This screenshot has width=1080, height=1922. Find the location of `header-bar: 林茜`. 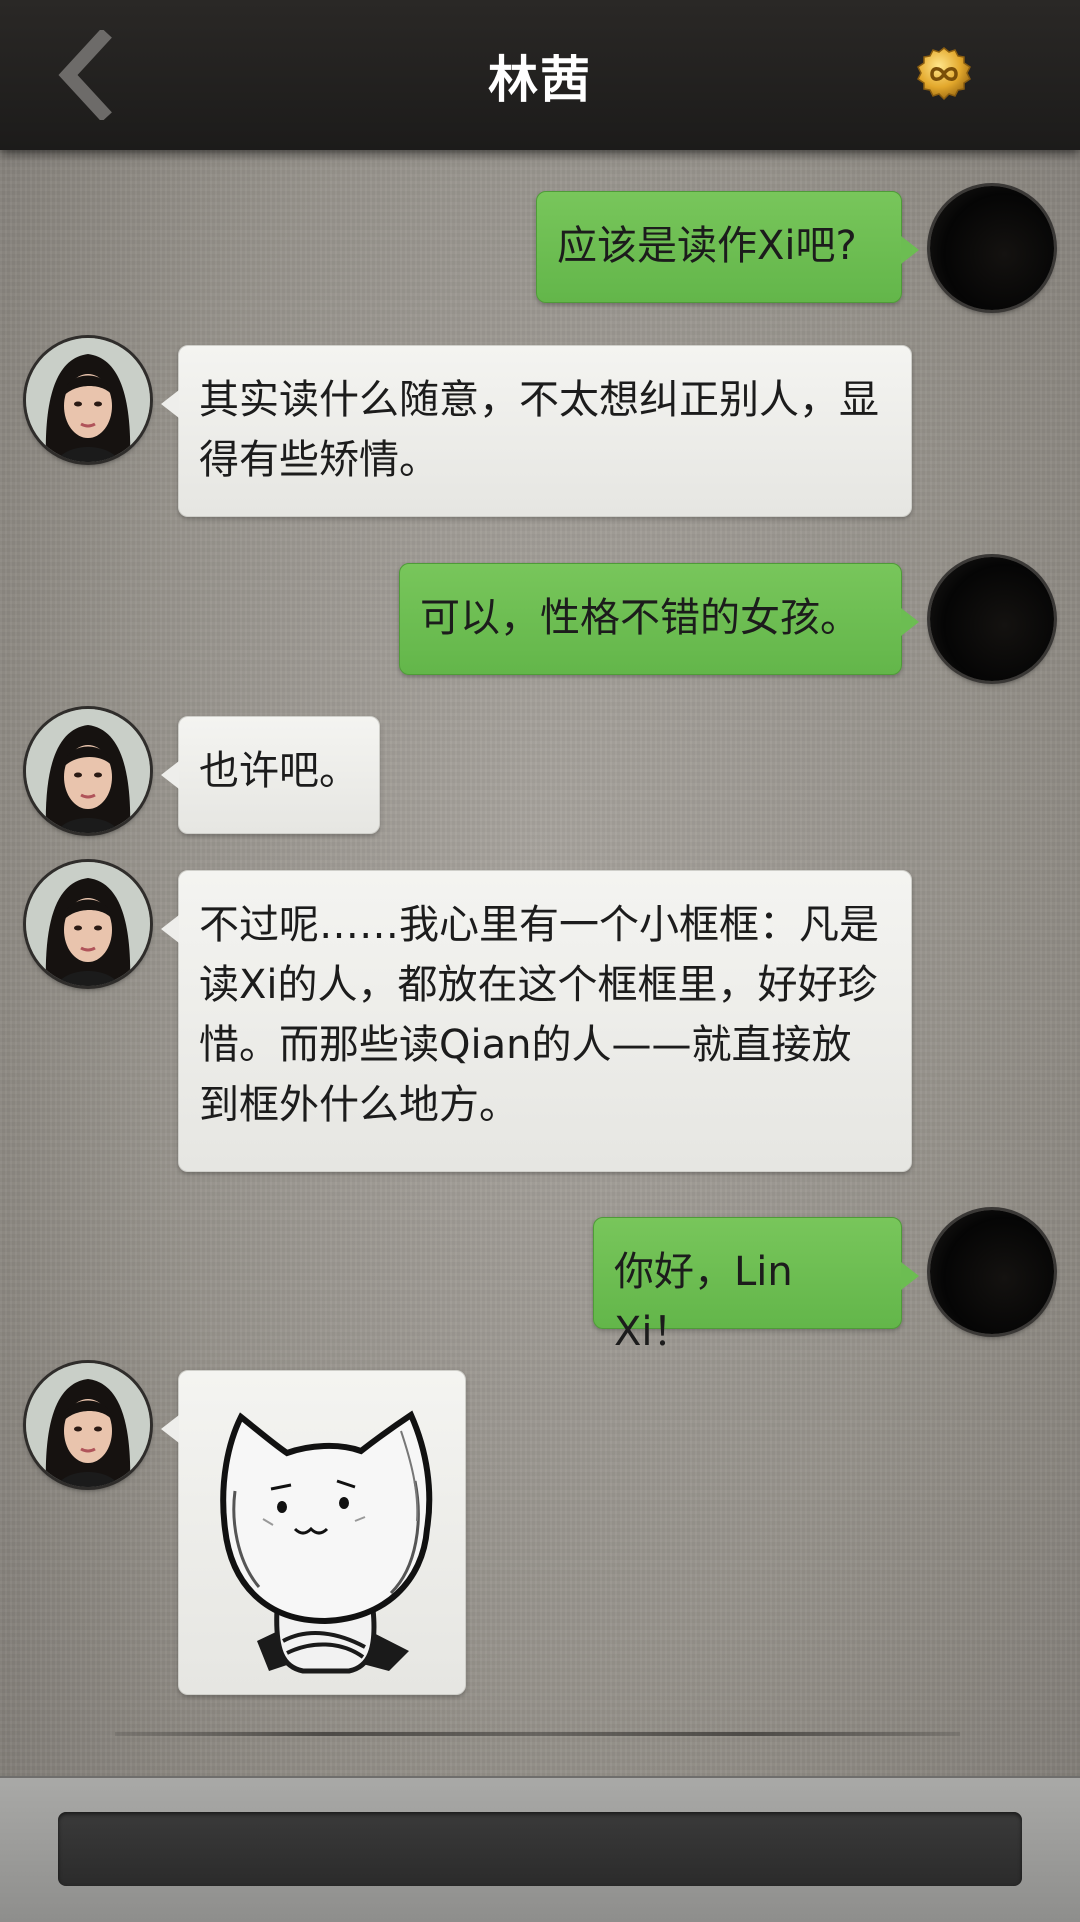

header-bar: 林茜 is located at coordinates (540, 75).